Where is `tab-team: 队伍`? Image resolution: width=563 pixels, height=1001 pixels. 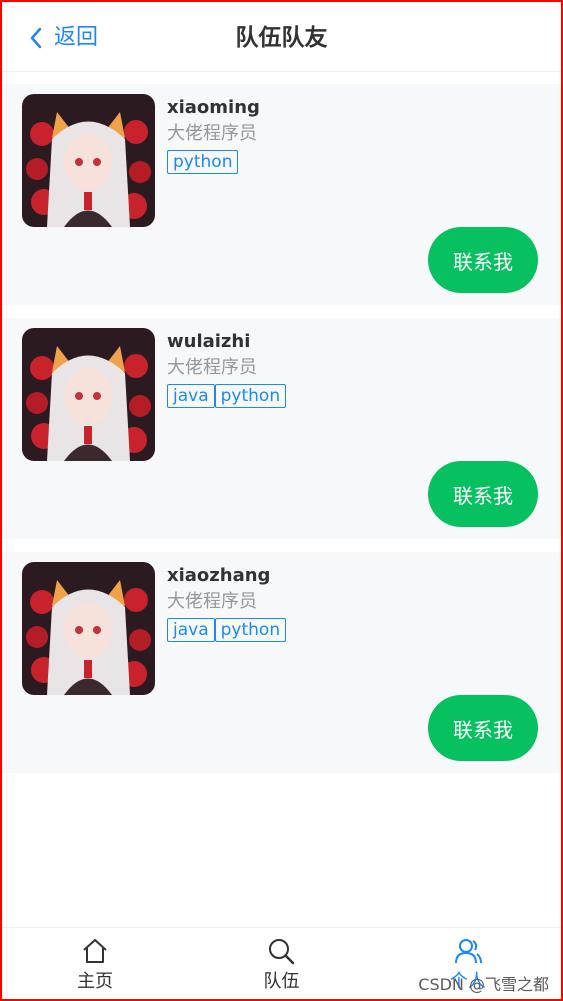 tab-team: 队伍 is located at coordinates (281, 963).